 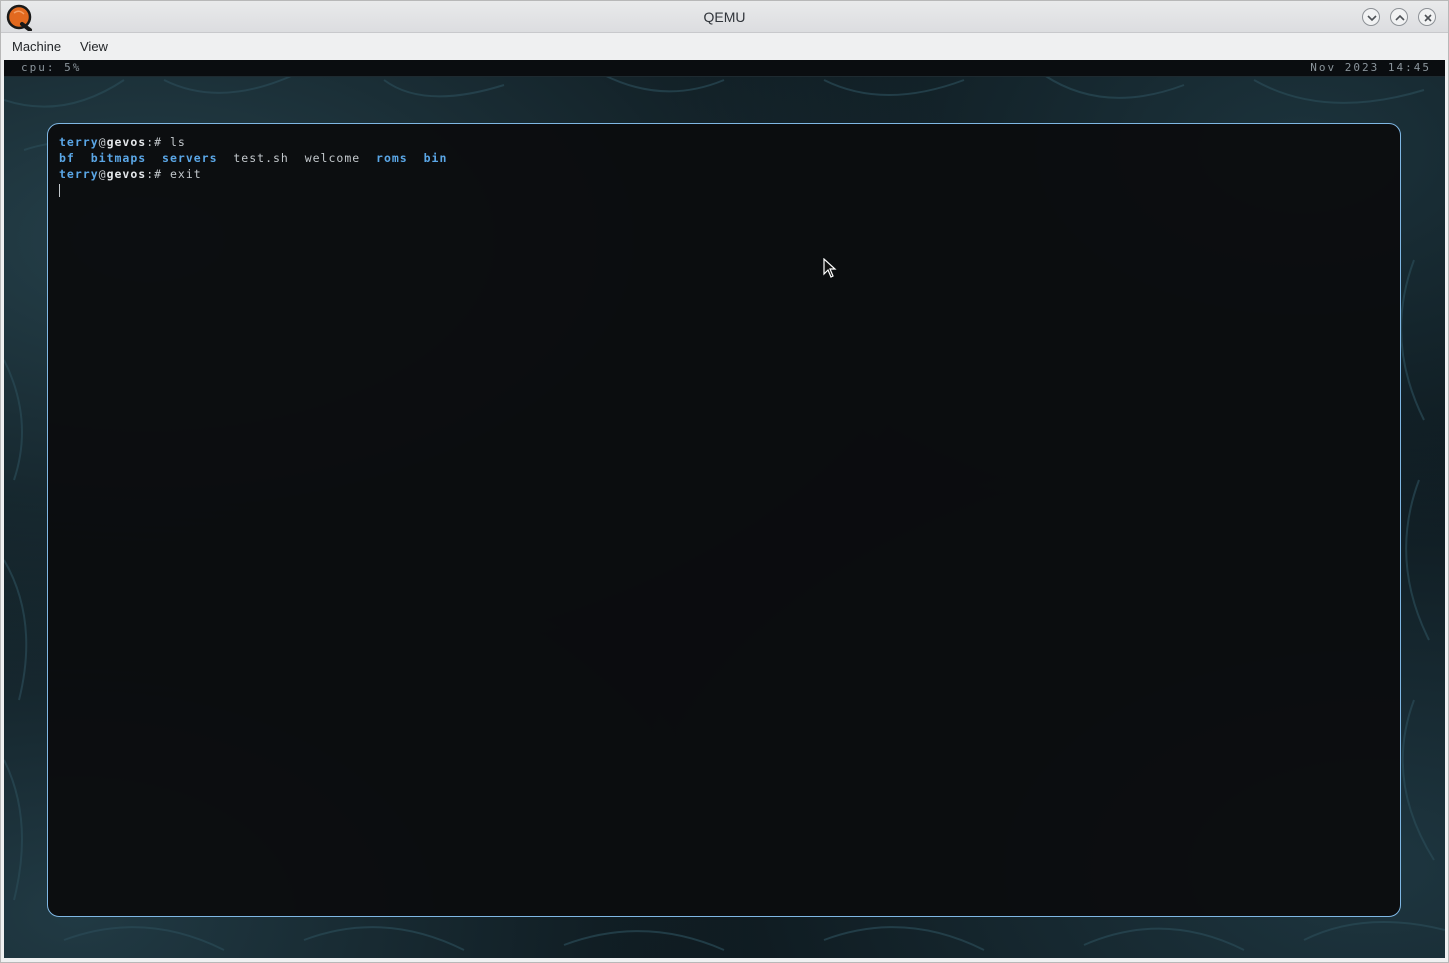 I want to click on terminal-input-line, so click(x=724, y=190).